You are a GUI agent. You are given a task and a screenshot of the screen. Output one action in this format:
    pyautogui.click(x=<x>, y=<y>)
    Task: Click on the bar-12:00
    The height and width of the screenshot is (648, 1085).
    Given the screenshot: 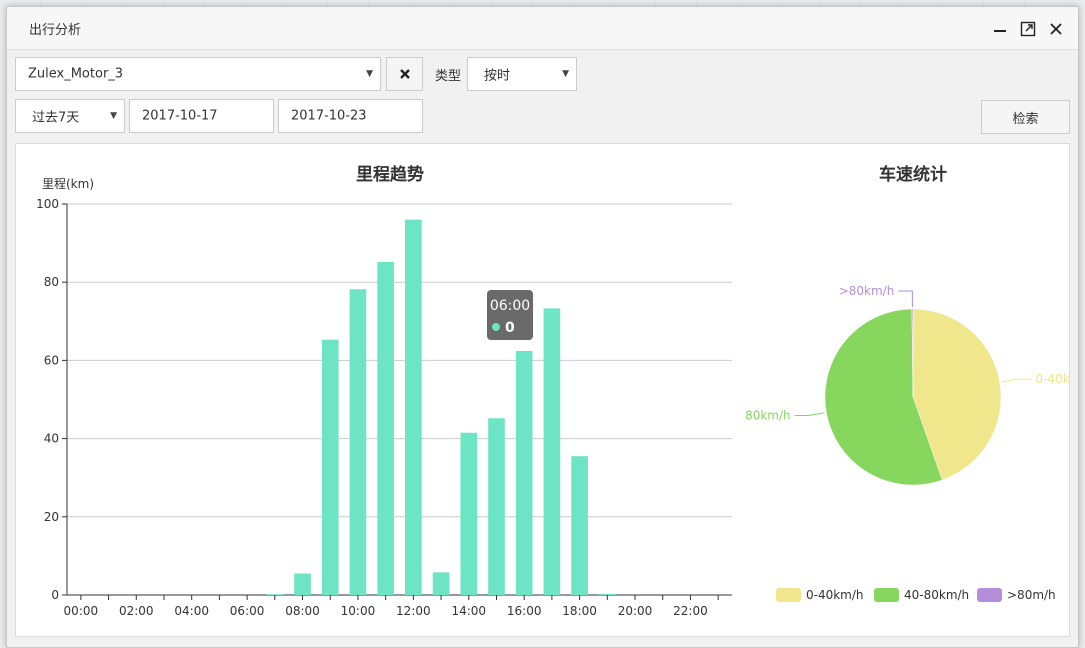 What is the action you would take?
    pyautogui.click(x=413, y=407)
    